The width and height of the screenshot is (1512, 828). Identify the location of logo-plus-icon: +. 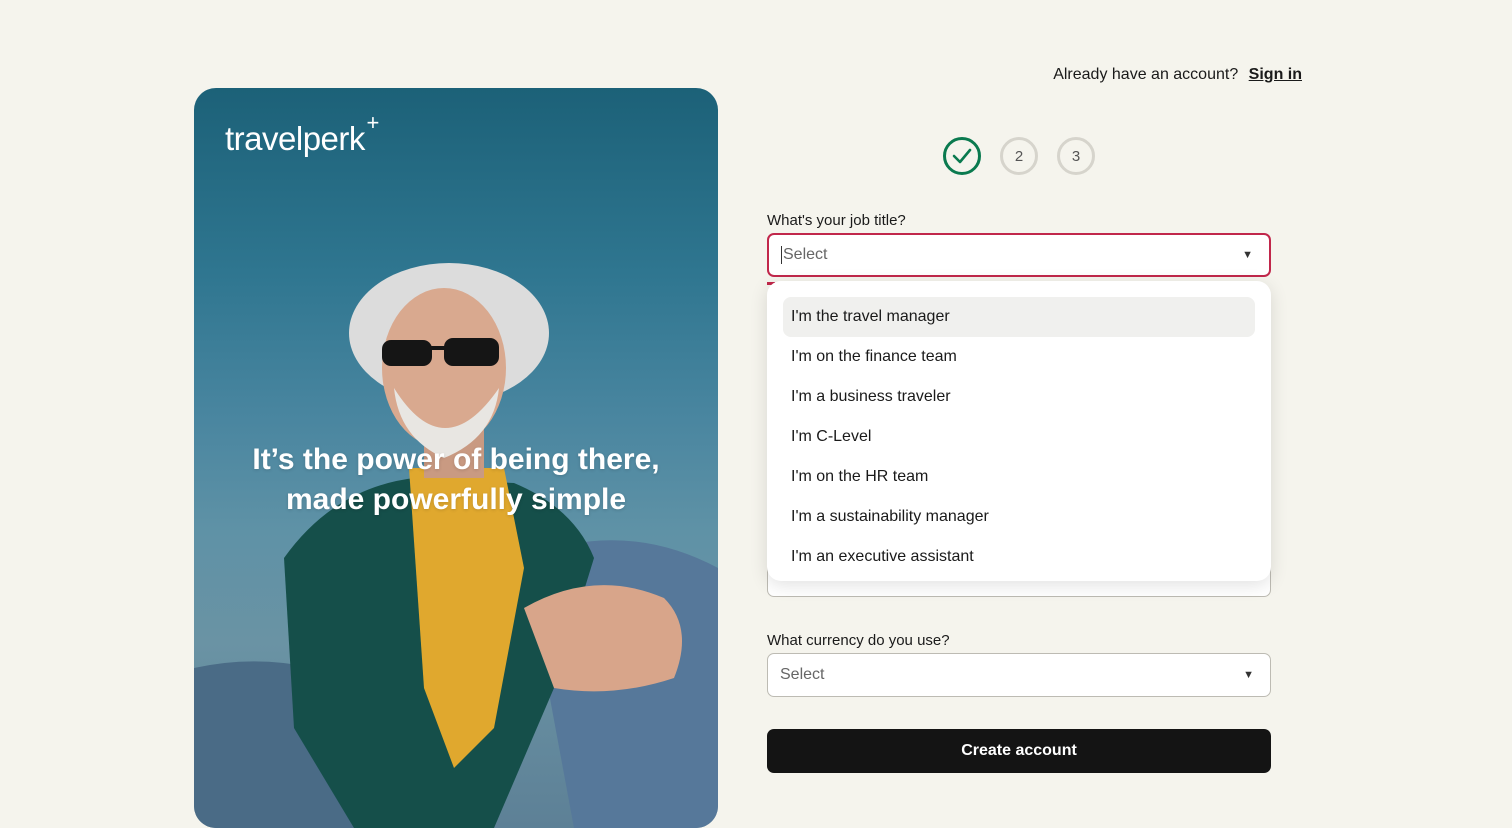
(373, 122).